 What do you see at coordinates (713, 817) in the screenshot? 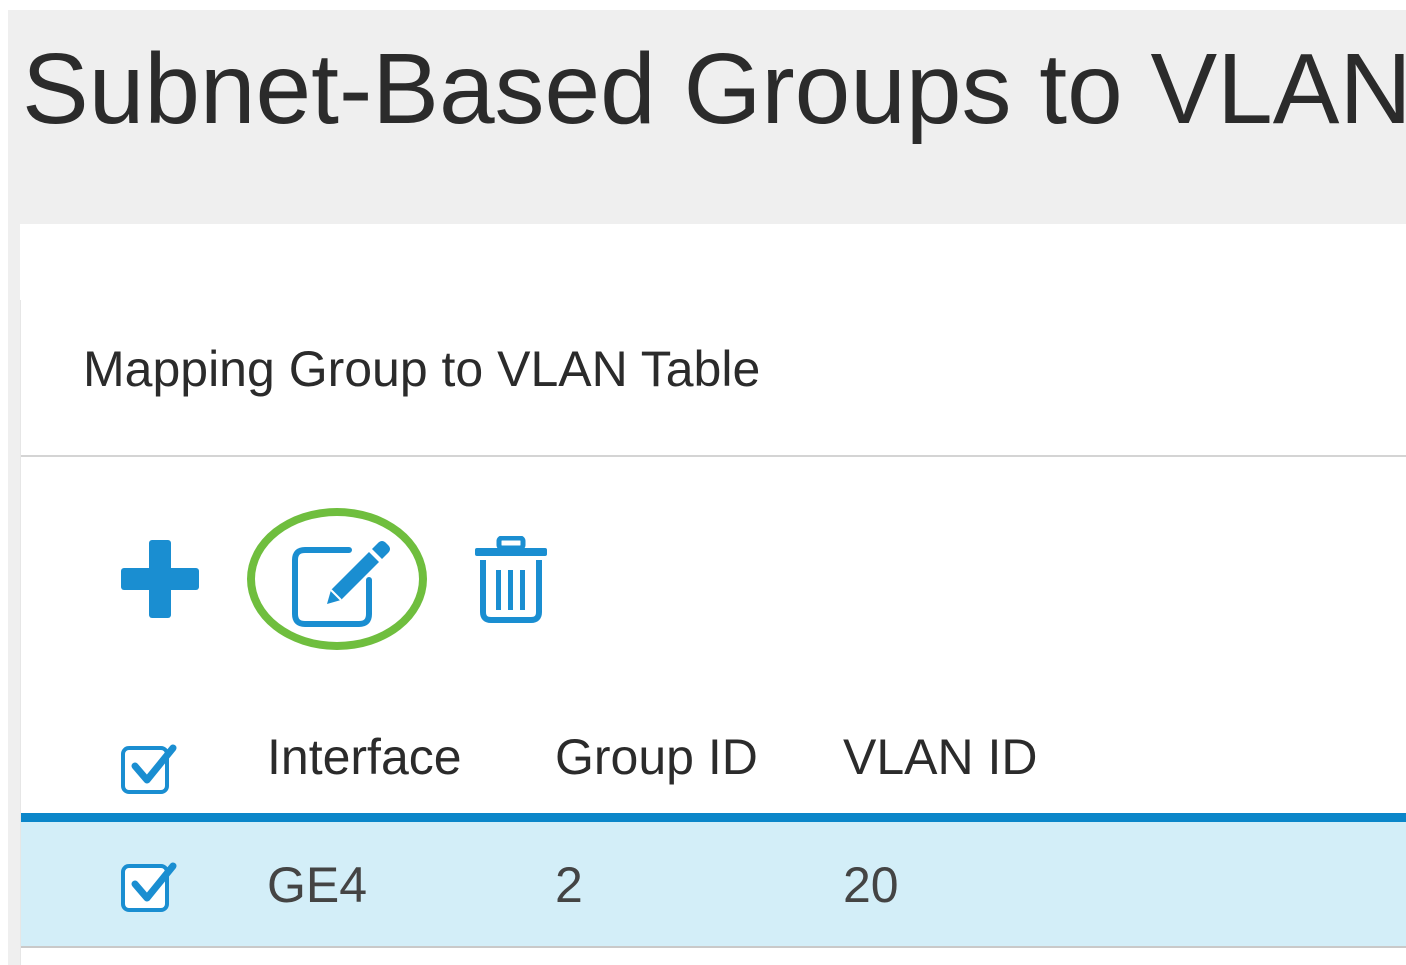
I see `table-header-rule` at bounding box center [713, 817].